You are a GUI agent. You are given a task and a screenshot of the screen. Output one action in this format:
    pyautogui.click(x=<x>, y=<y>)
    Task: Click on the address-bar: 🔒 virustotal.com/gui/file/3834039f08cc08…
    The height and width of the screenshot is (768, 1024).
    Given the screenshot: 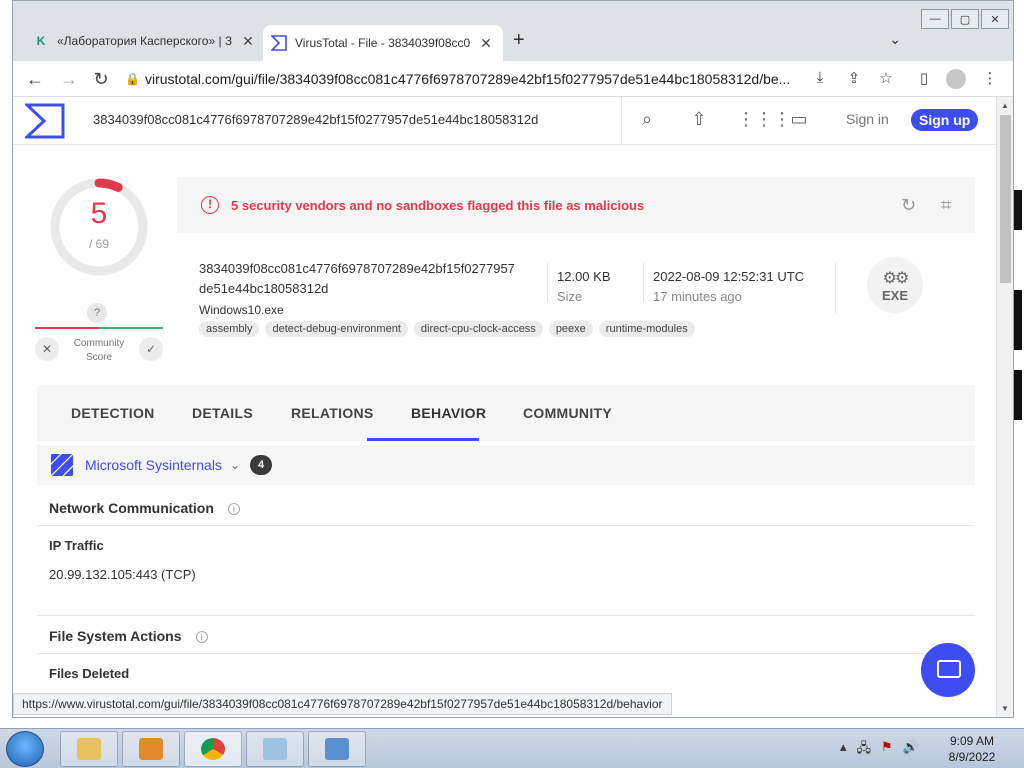 What is the action you would take?
    pyautogui.click(x=475, y=79)
    